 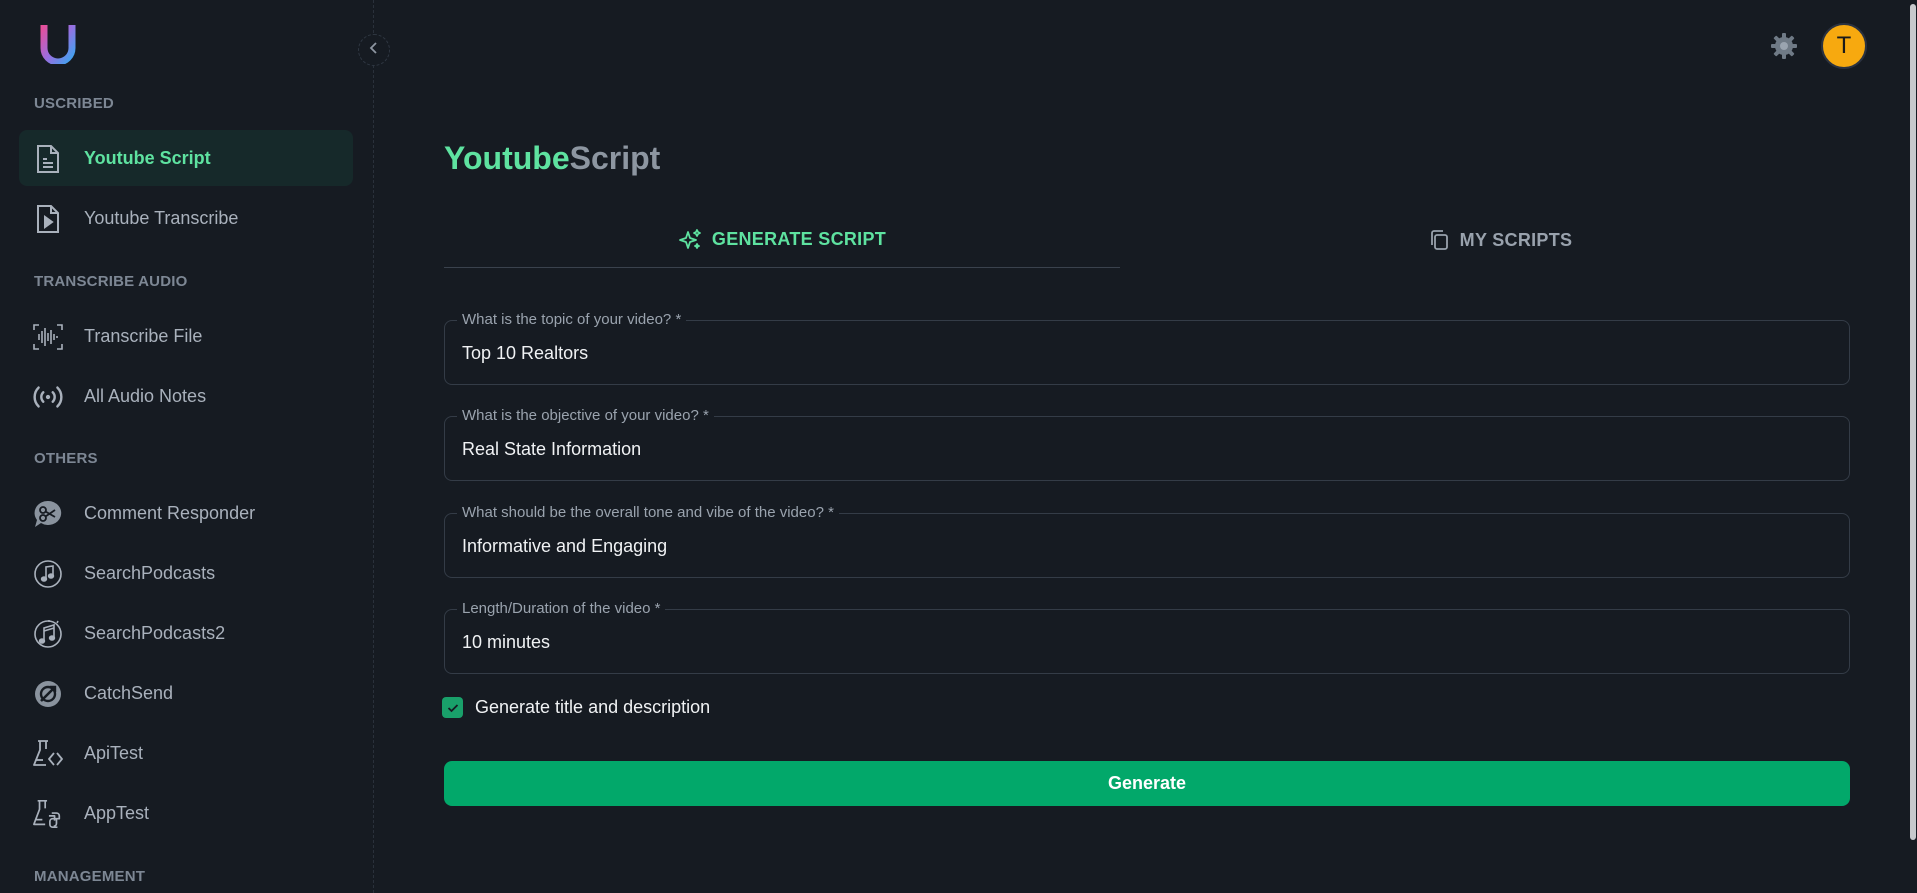 What do you see at coordinates (117, 812) in the screenshot?
I see `sidebar-item-label: AppTest` at bounding box center [117, 812].